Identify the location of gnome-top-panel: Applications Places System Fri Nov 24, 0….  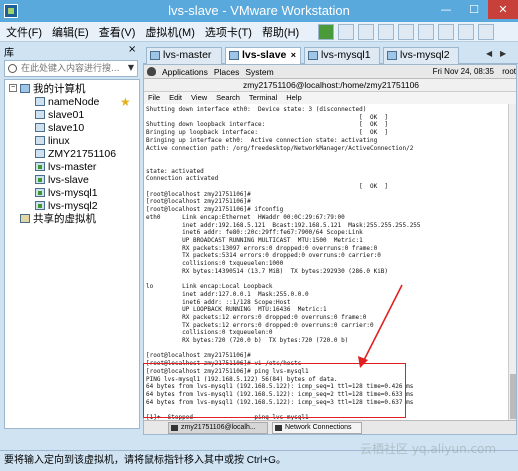
(330, 72).